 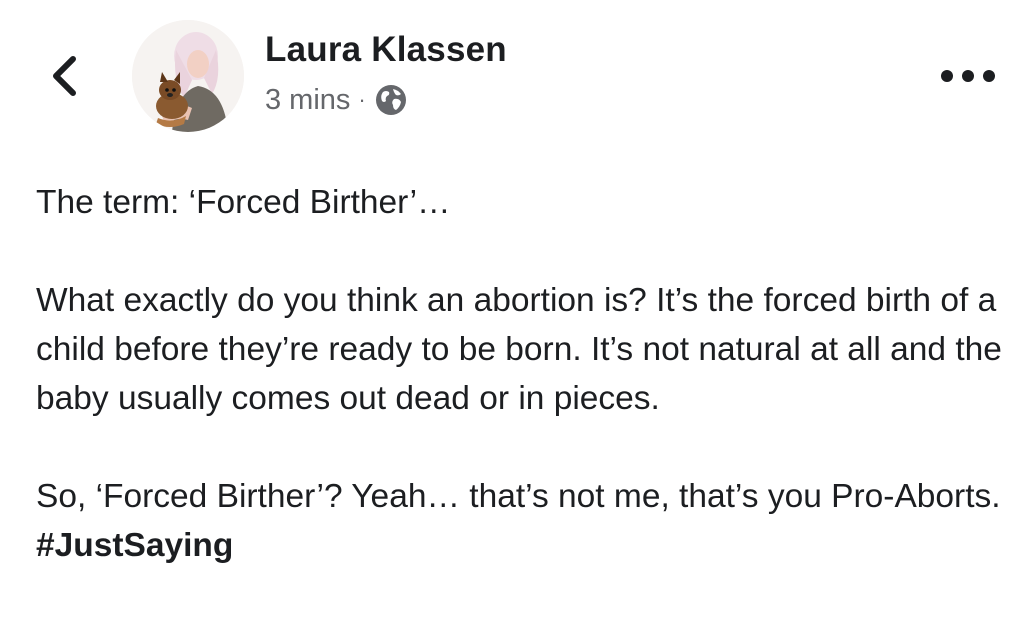 I want to click on author-name: Laura Klassen, so click(x=386, y=50).